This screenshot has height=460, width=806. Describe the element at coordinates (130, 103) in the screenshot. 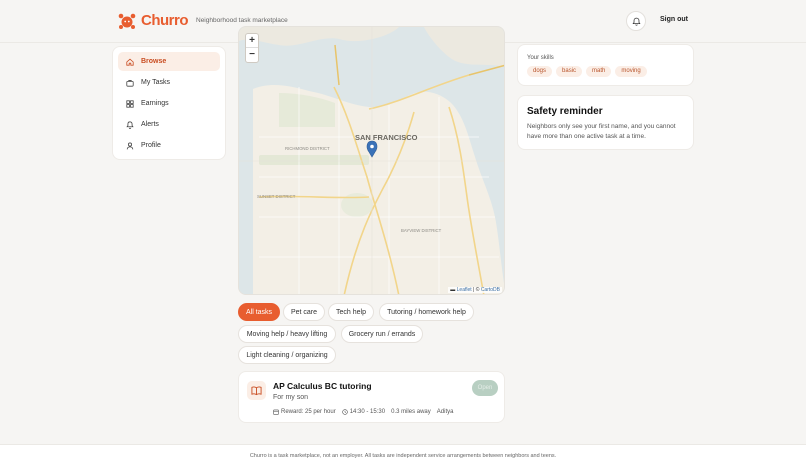

I see `grid-icon` at that location.